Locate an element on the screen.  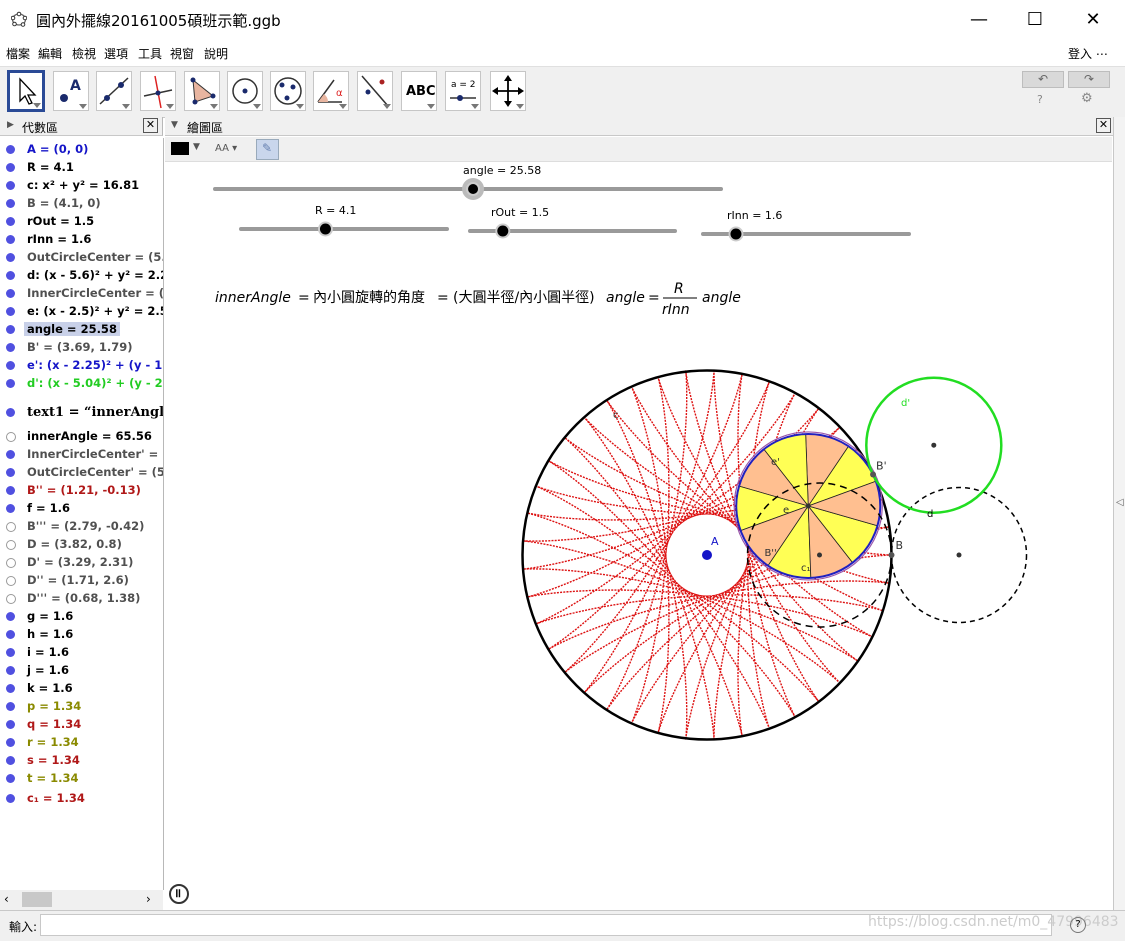
algebra-close-icon: ✕ is located at coordinates (150, 125).